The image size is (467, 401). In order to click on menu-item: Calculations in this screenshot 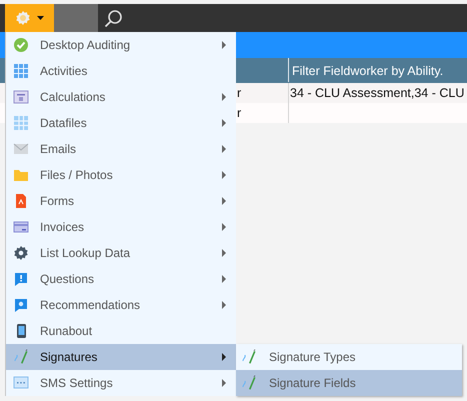, I will do `click(121, 97)`.